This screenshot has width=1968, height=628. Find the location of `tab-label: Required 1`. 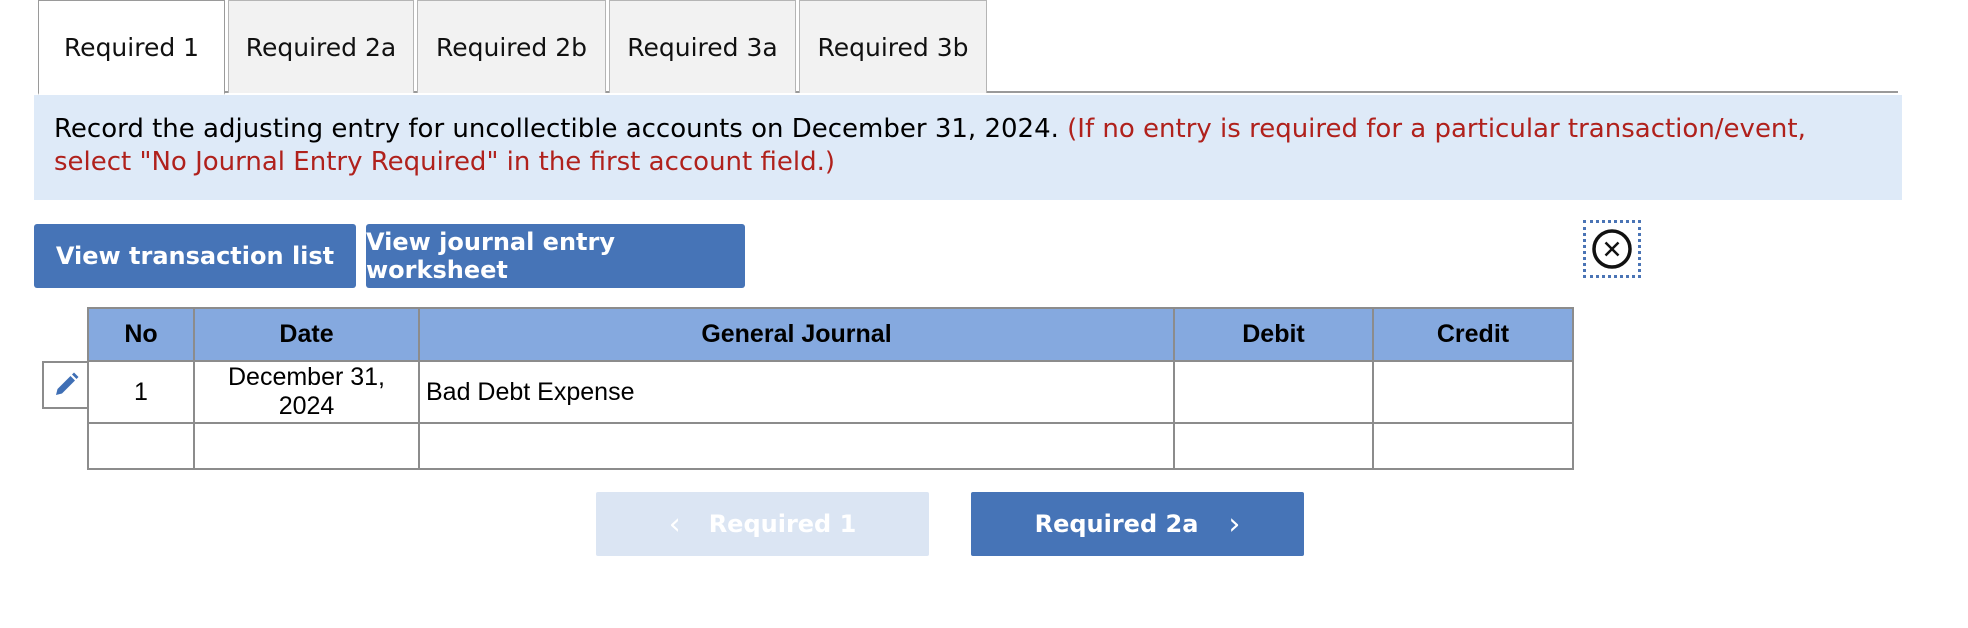

tab-label: Required 1 is located at coordinates (131, 47).